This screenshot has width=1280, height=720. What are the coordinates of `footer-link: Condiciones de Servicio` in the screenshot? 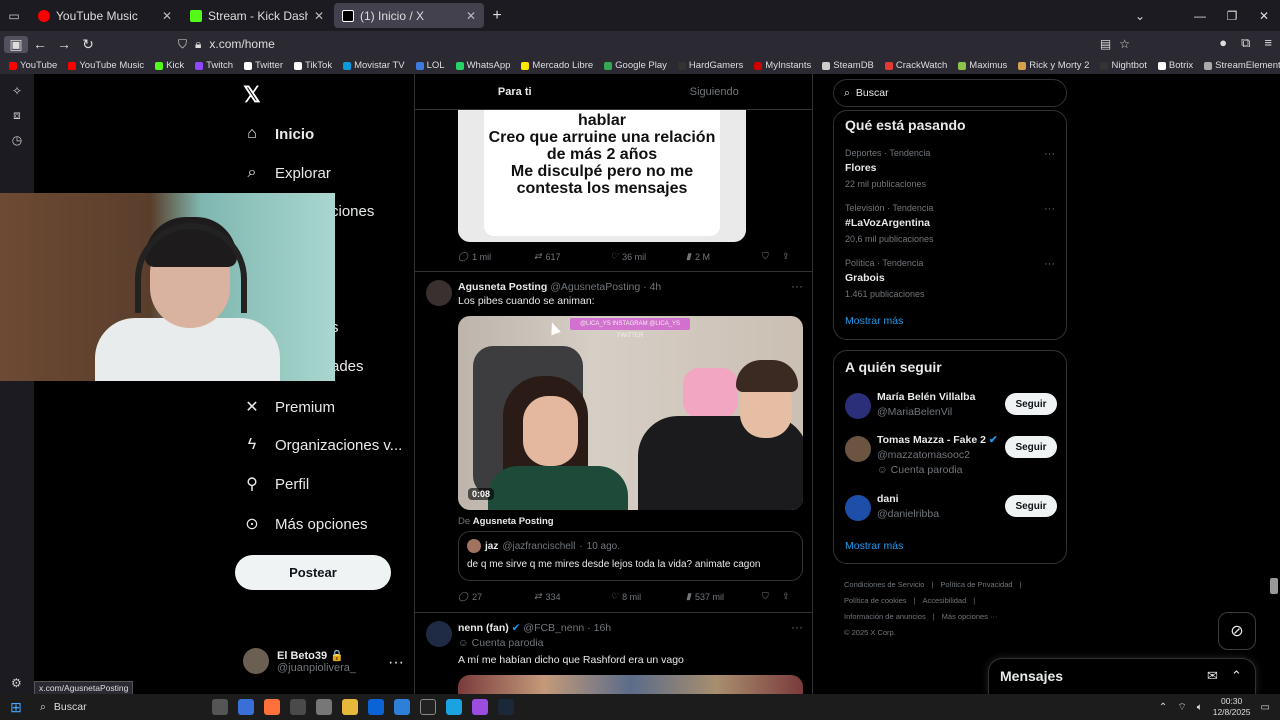 It's located at (884, 584).